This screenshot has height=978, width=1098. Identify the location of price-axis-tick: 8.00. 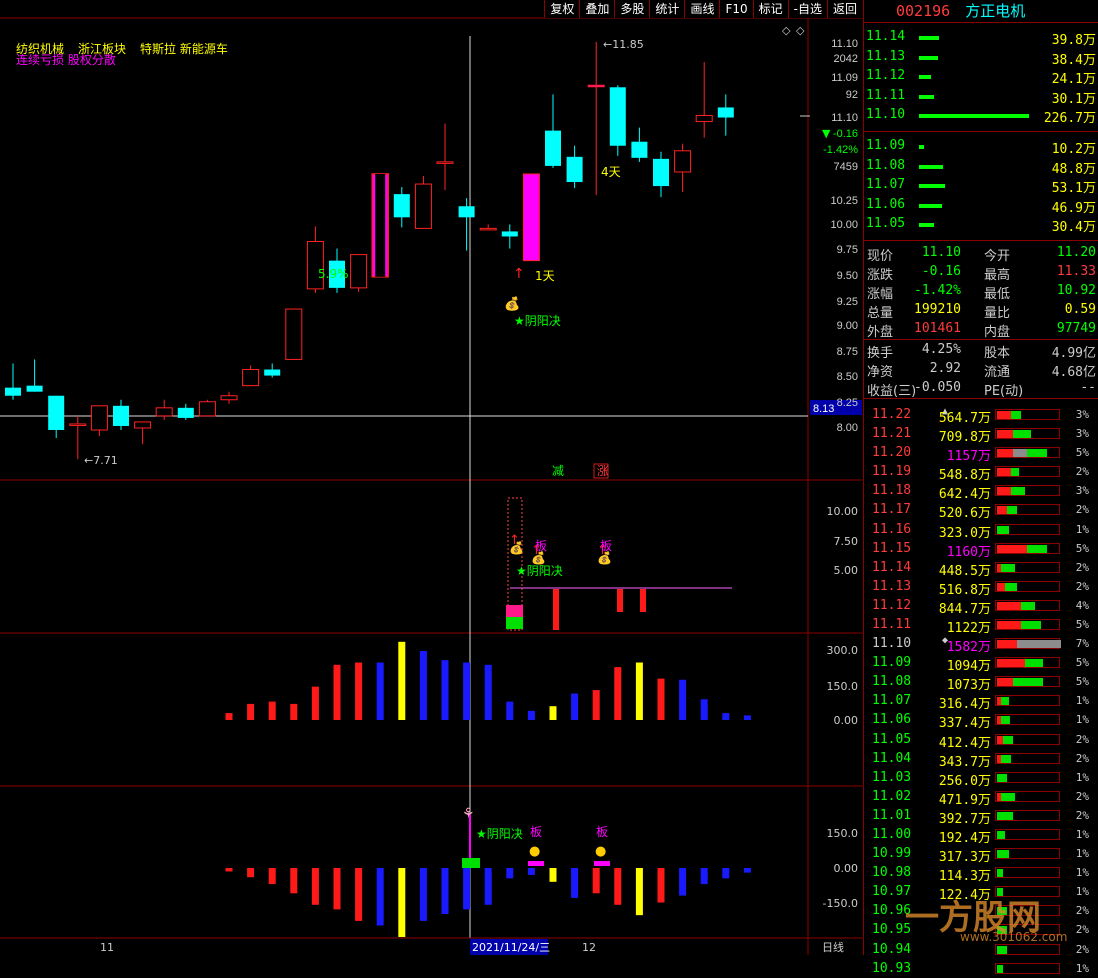
(847, 428).